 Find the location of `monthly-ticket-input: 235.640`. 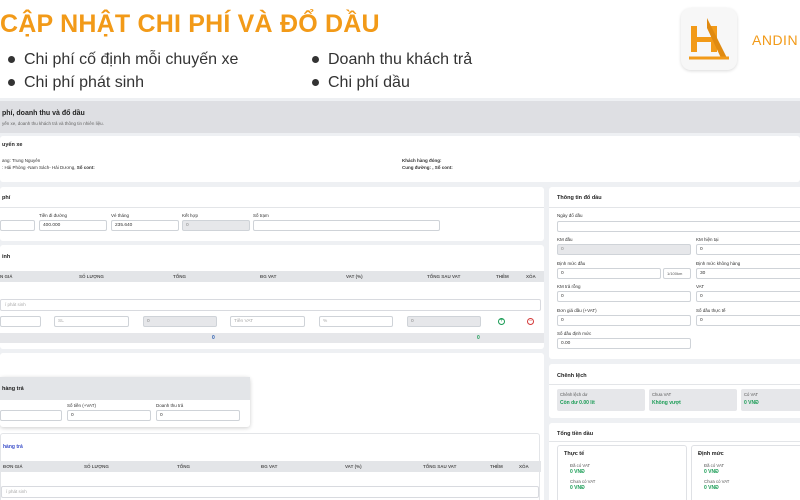

monthly-ticket-input: 235.640 is located at coordinates (145, 225).